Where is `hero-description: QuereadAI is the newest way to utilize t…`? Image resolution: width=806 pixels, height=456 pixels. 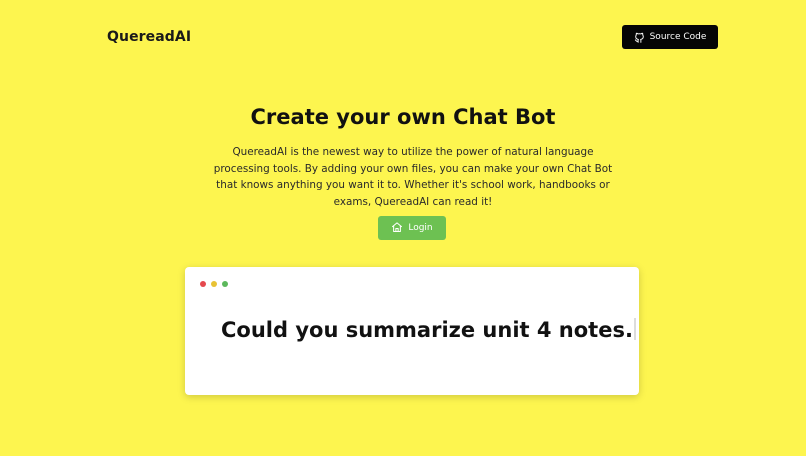 hero-description: QuereadAI is the newest way to utilize t… is located at coordinates (413, 177).